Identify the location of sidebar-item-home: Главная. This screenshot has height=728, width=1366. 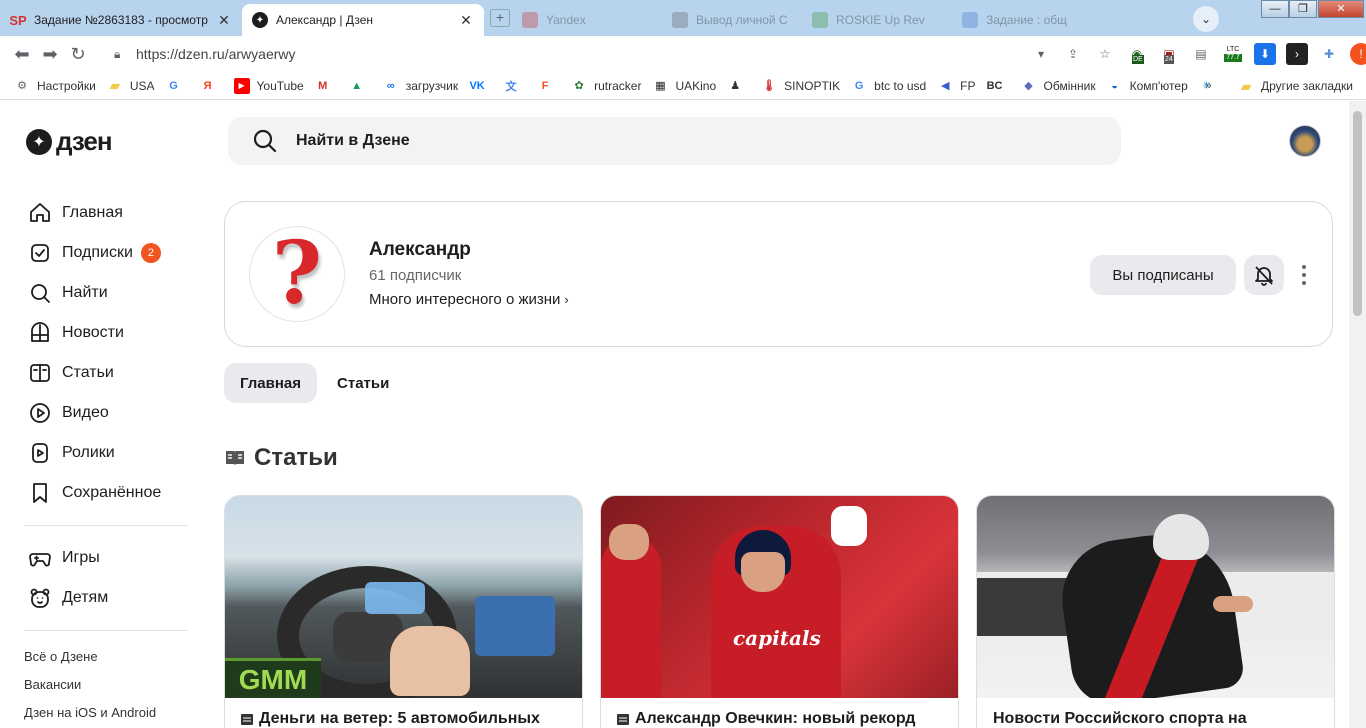
(109, 213).